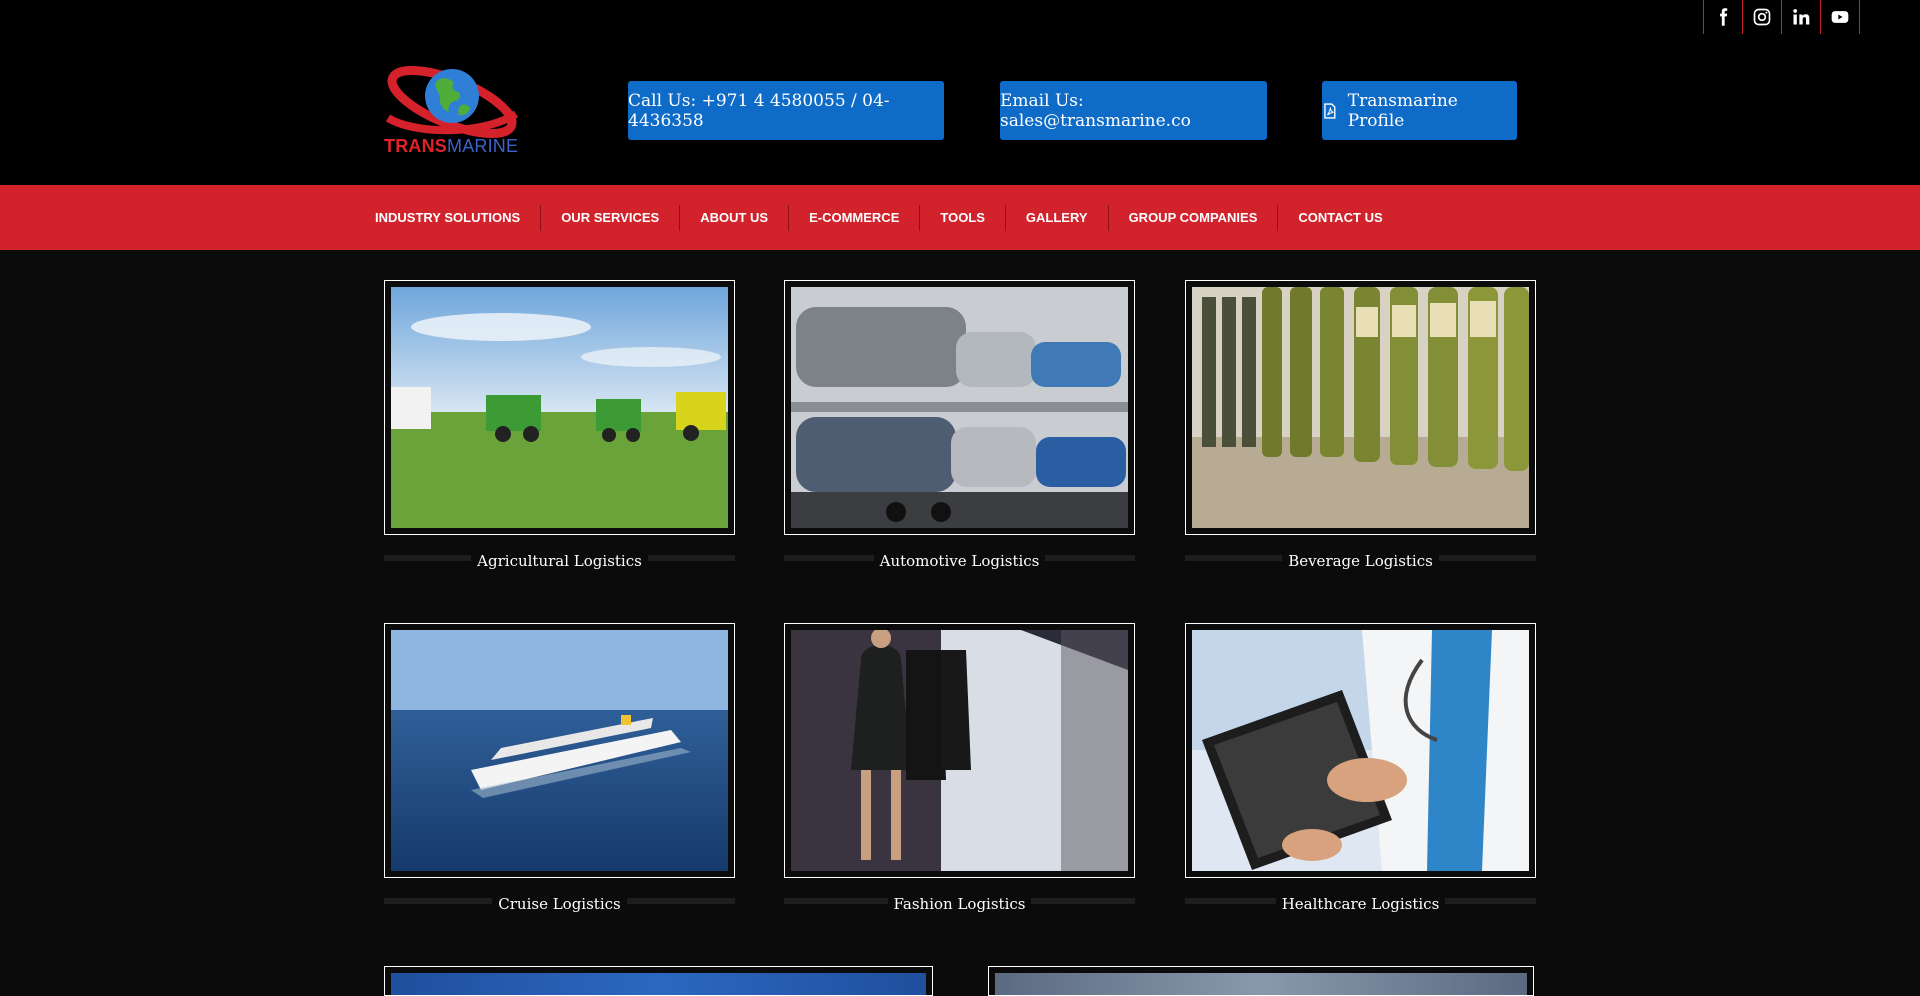 This screenshot has height=996, width=1920. I want to click on company-logo: TRANSMARINE, so click(452, 111).